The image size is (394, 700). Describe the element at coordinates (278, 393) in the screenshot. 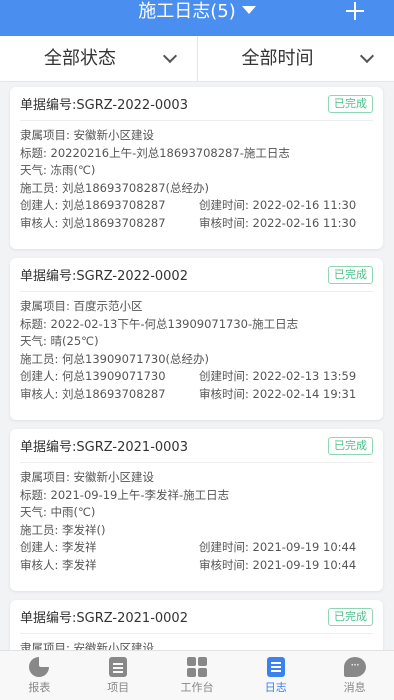

I see `reviewed-time: 审核时间: 2022-02-14 19:31` at that location.